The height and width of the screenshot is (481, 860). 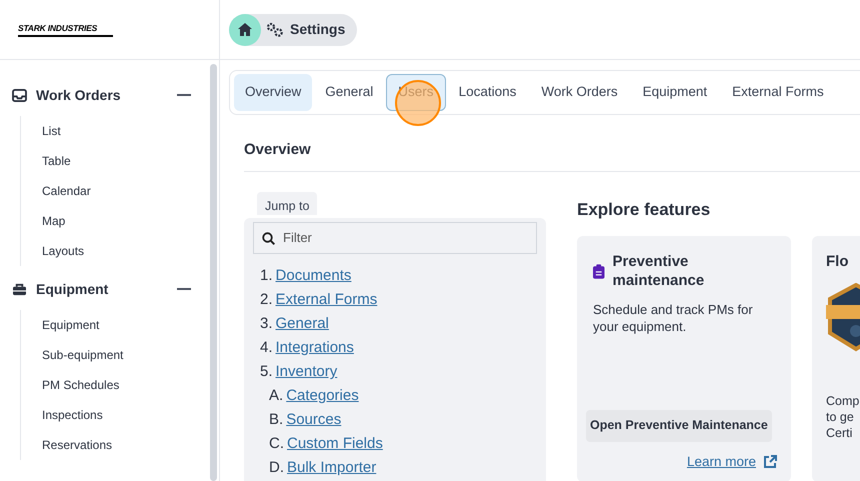 I want to click on section-link: Documents, so click(x=314, y=276).